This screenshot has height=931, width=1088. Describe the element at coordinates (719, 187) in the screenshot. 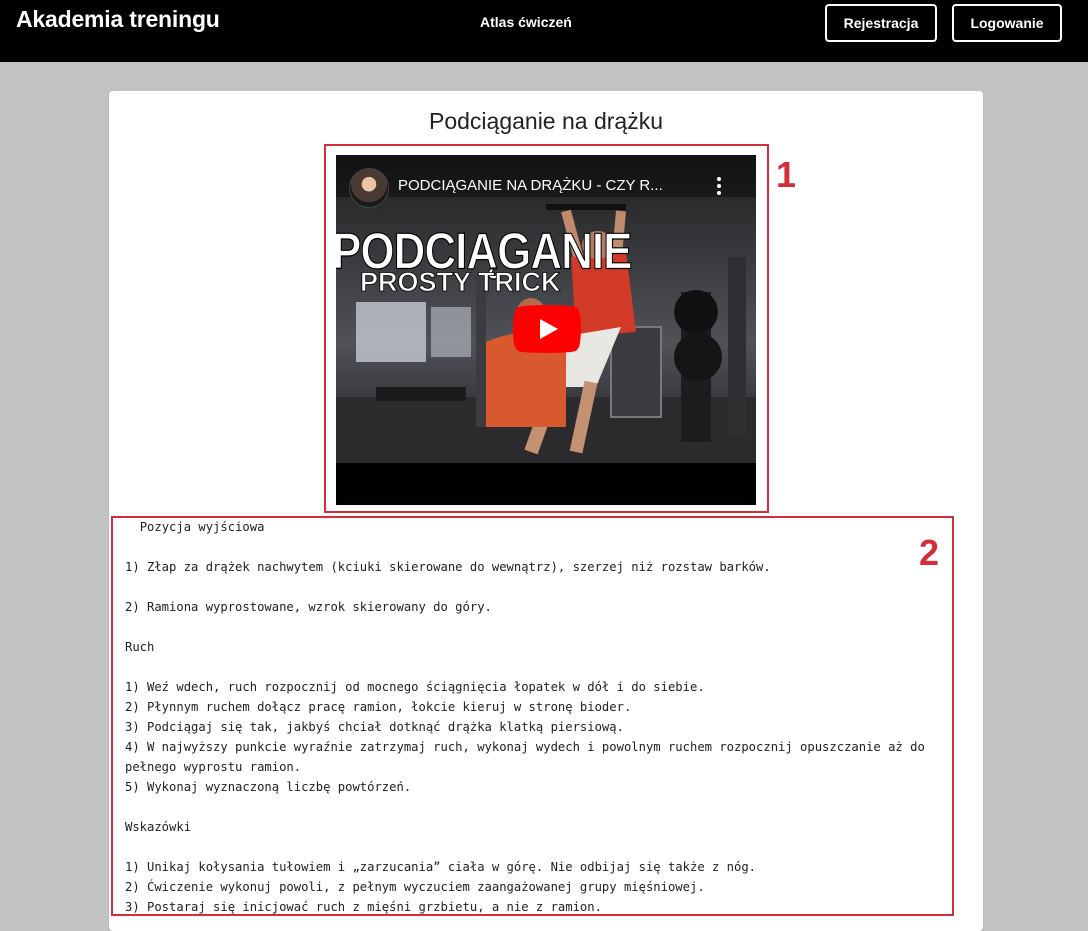

I see `kebab-menu-icon` at that location.